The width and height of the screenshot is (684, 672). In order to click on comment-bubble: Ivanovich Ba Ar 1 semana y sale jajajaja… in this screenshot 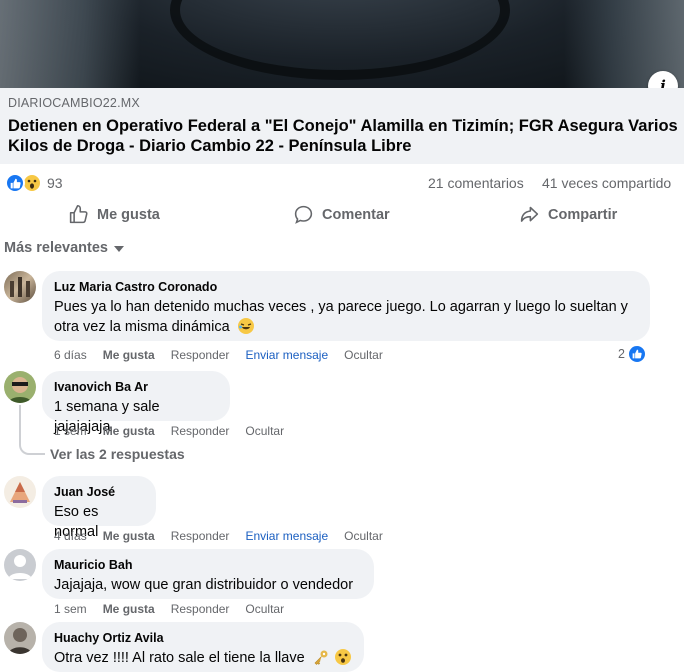, I will do `click(136, 403)`.